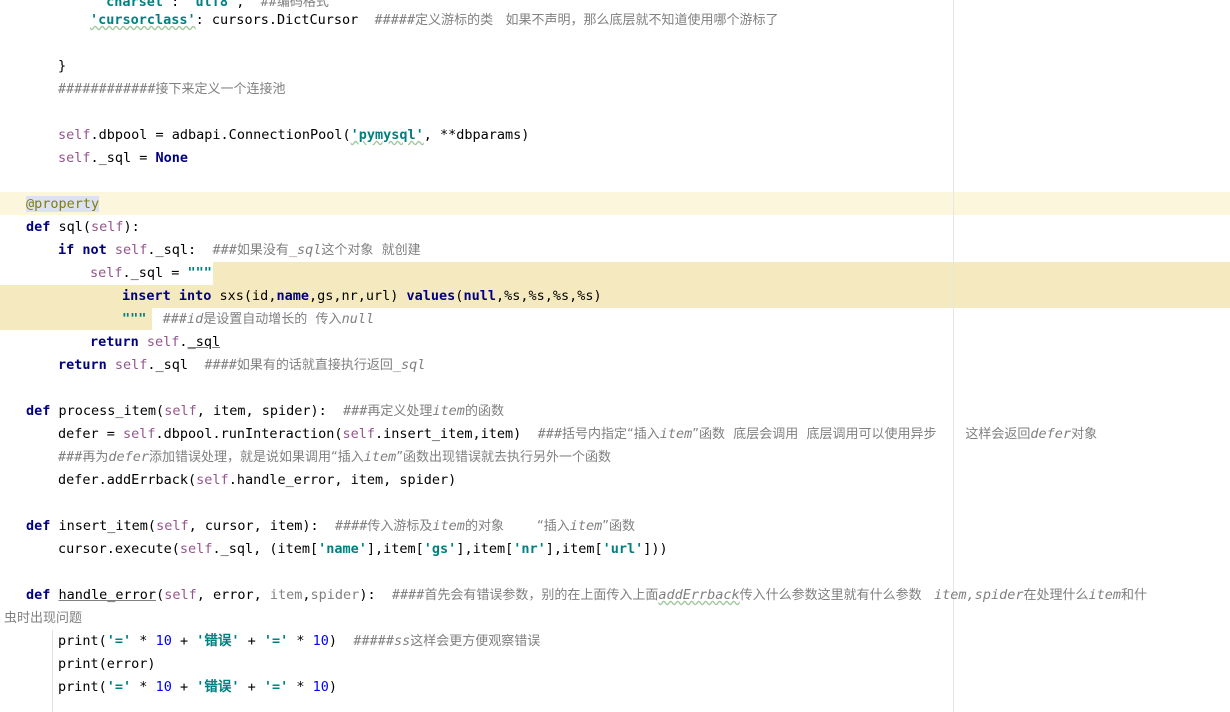 This screenshot has width=1230, height=712. What do you see at coordinates (210, 250) in the screenshot?
I see `code-line: if not self._sql: ###如果没有_sql这个对象 就创建` at bounding box center [210, 250].